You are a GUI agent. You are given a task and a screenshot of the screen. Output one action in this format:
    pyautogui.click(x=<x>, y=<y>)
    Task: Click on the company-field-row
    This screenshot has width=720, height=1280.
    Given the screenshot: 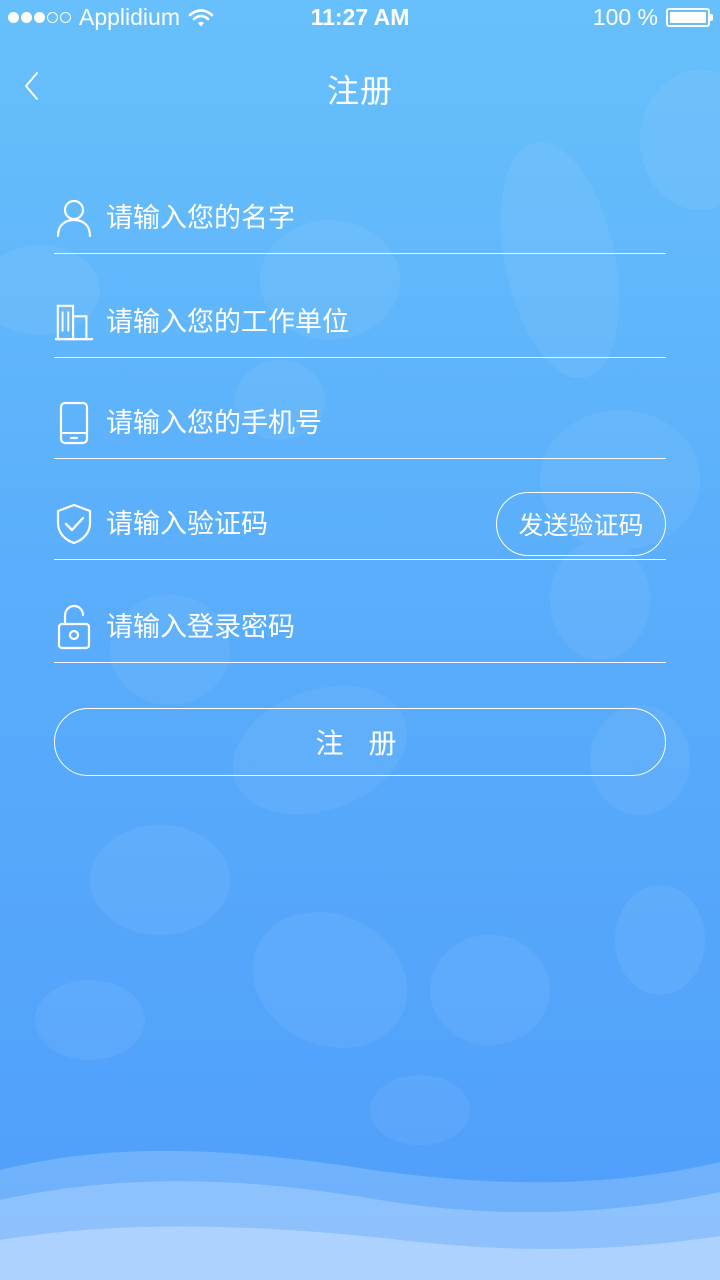 What is the action you would take?
    pyautogui.click(x=360, y=325)
    